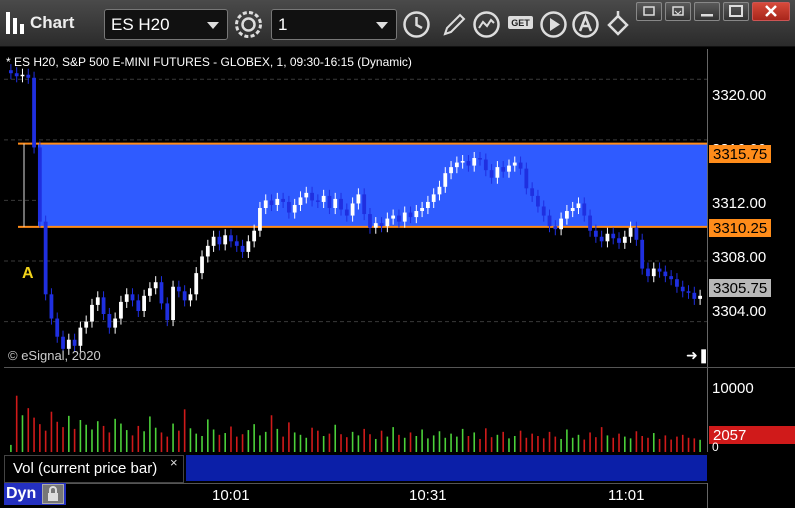 The width and height of the screenshot is (795, 508). I want to click on volume-chart, so click(355, 410).